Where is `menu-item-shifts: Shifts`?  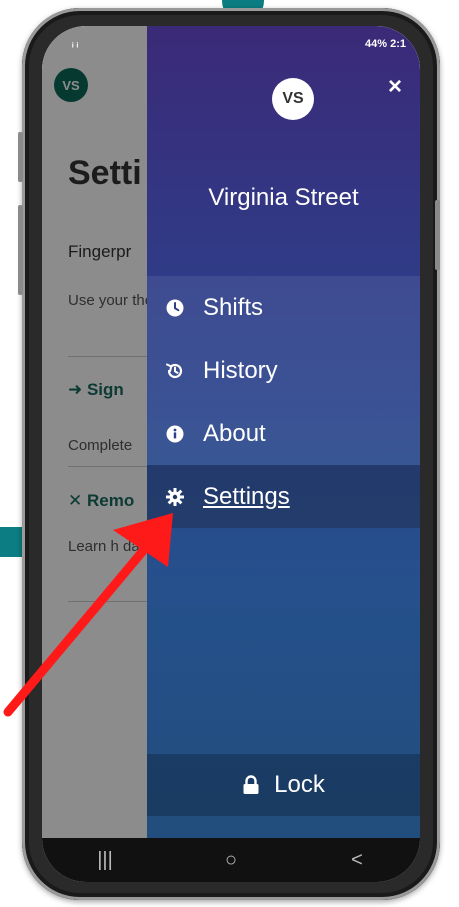
menu-item-shifts: Shifts is located at coordinates (283, 307).